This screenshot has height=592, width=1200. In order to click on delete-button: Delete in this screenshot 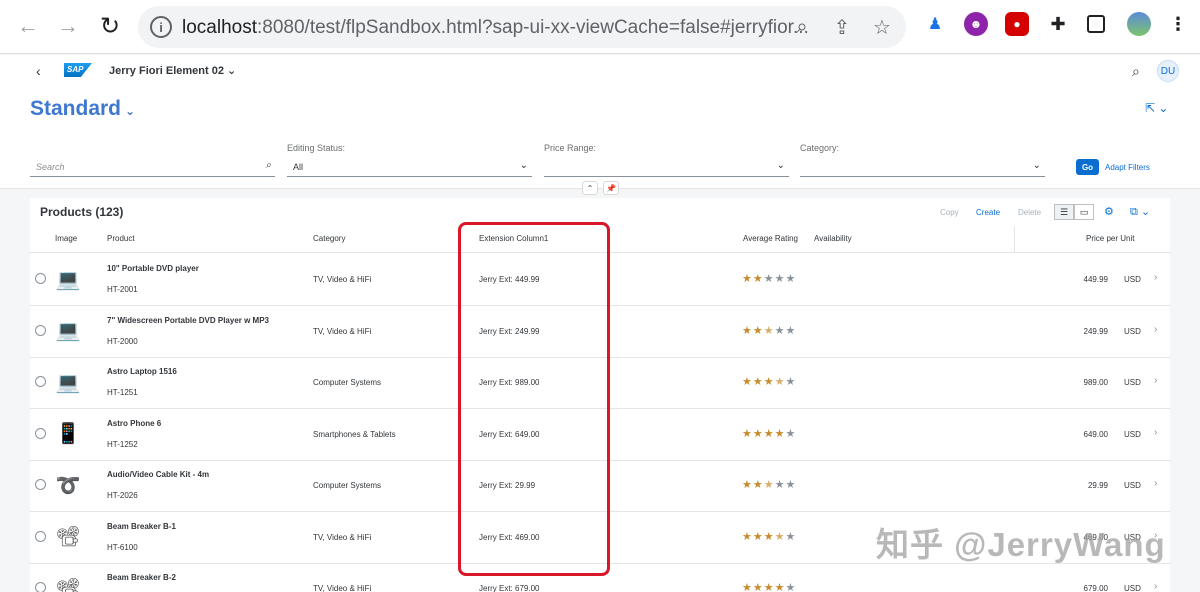, I will do `click(1029, 212)`.